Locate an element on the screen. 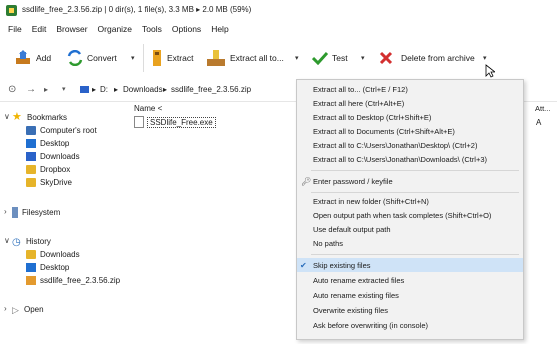 This screenshot has width=557, height=344. file-attribute: A is located at coordinates (539, 122).